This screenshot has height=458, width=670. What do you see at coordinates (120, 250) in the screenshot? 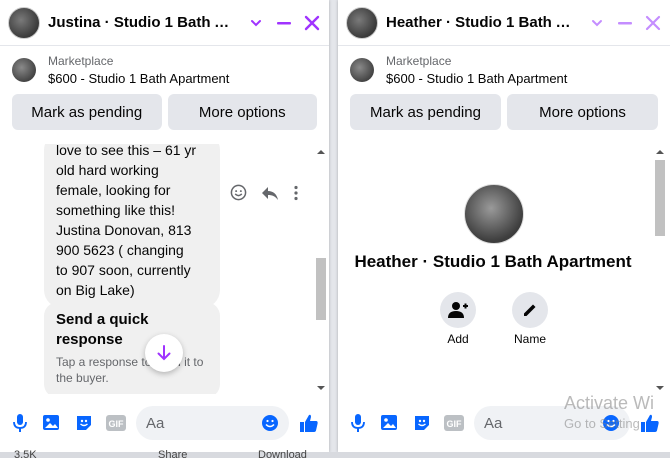
I see `message-line: 900 5623 ( changing` at bounding box center [120, 250].